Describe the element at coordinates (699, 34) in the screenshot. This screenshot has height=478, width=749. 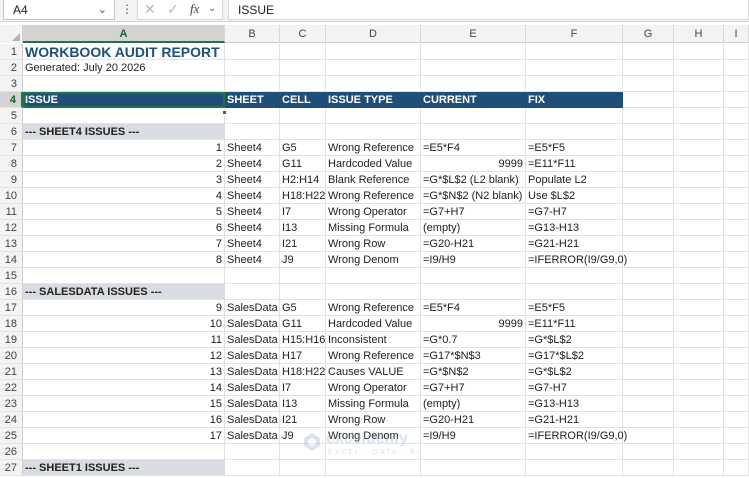
I see `column-header-h: H` at that location.